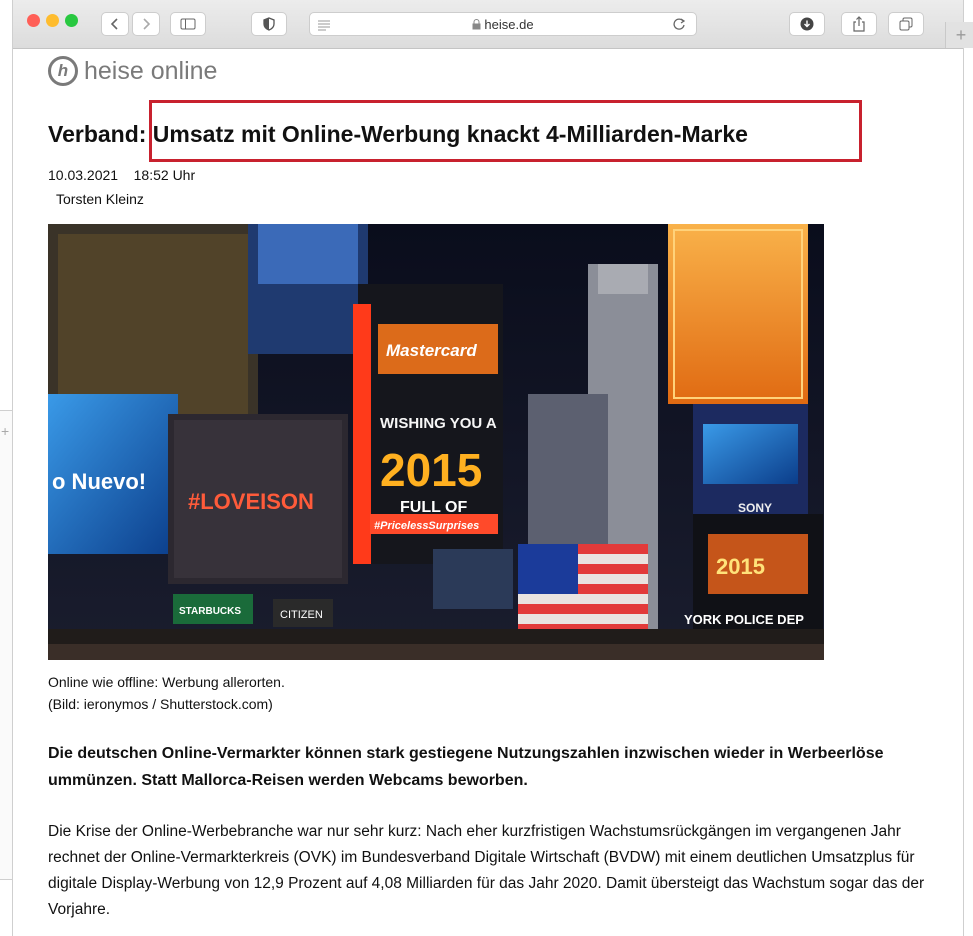 The width and height of the screenshot is (973, 936). Describe the element at coordinates (438, 423) in the screenshot. I see `image-text-wishing: WISHING YOU A` at that location.